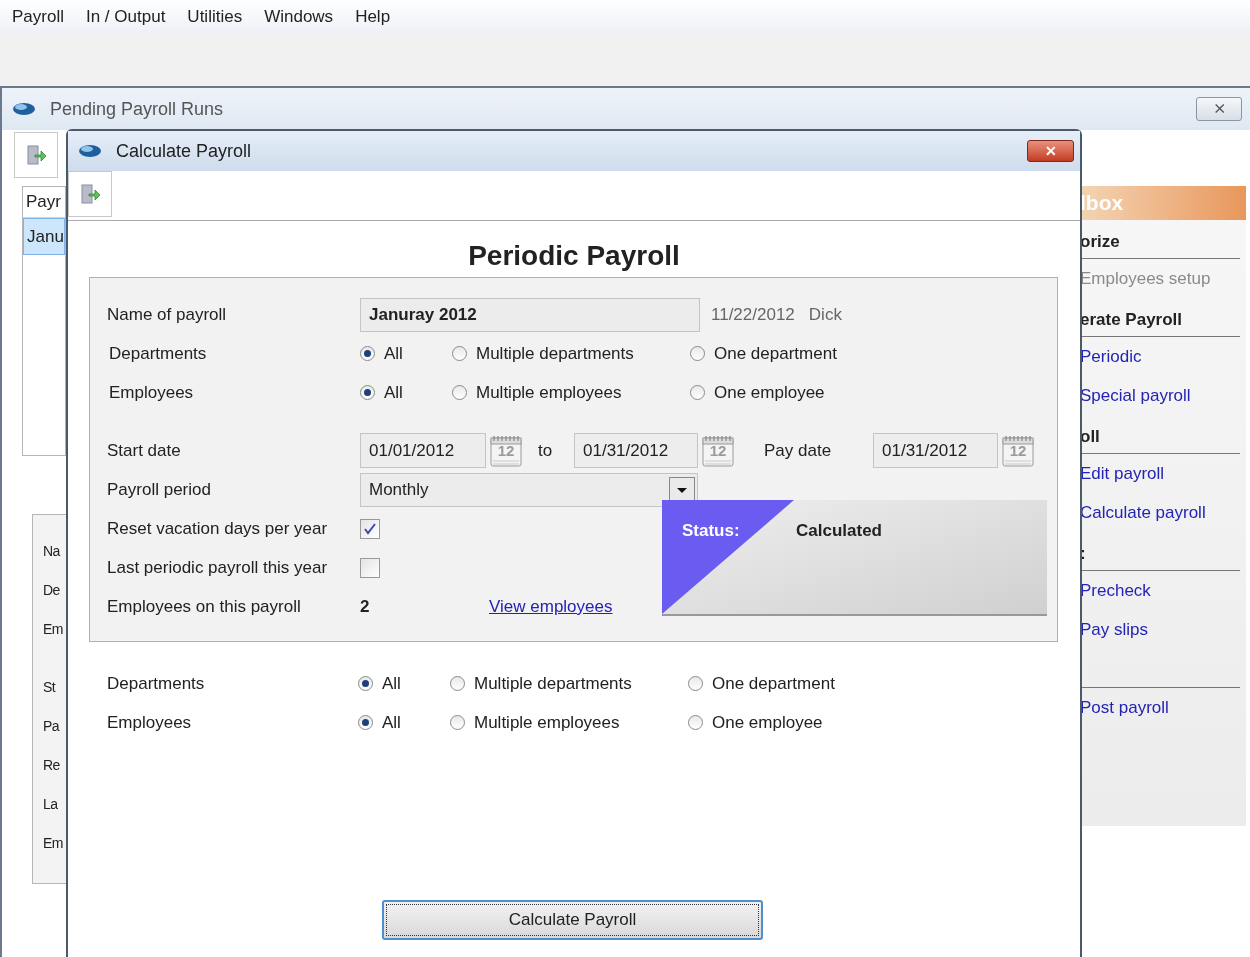 The width and height of the screenshot is (1250, 957). I want to click on user-name: Dick, so click(825, 314).